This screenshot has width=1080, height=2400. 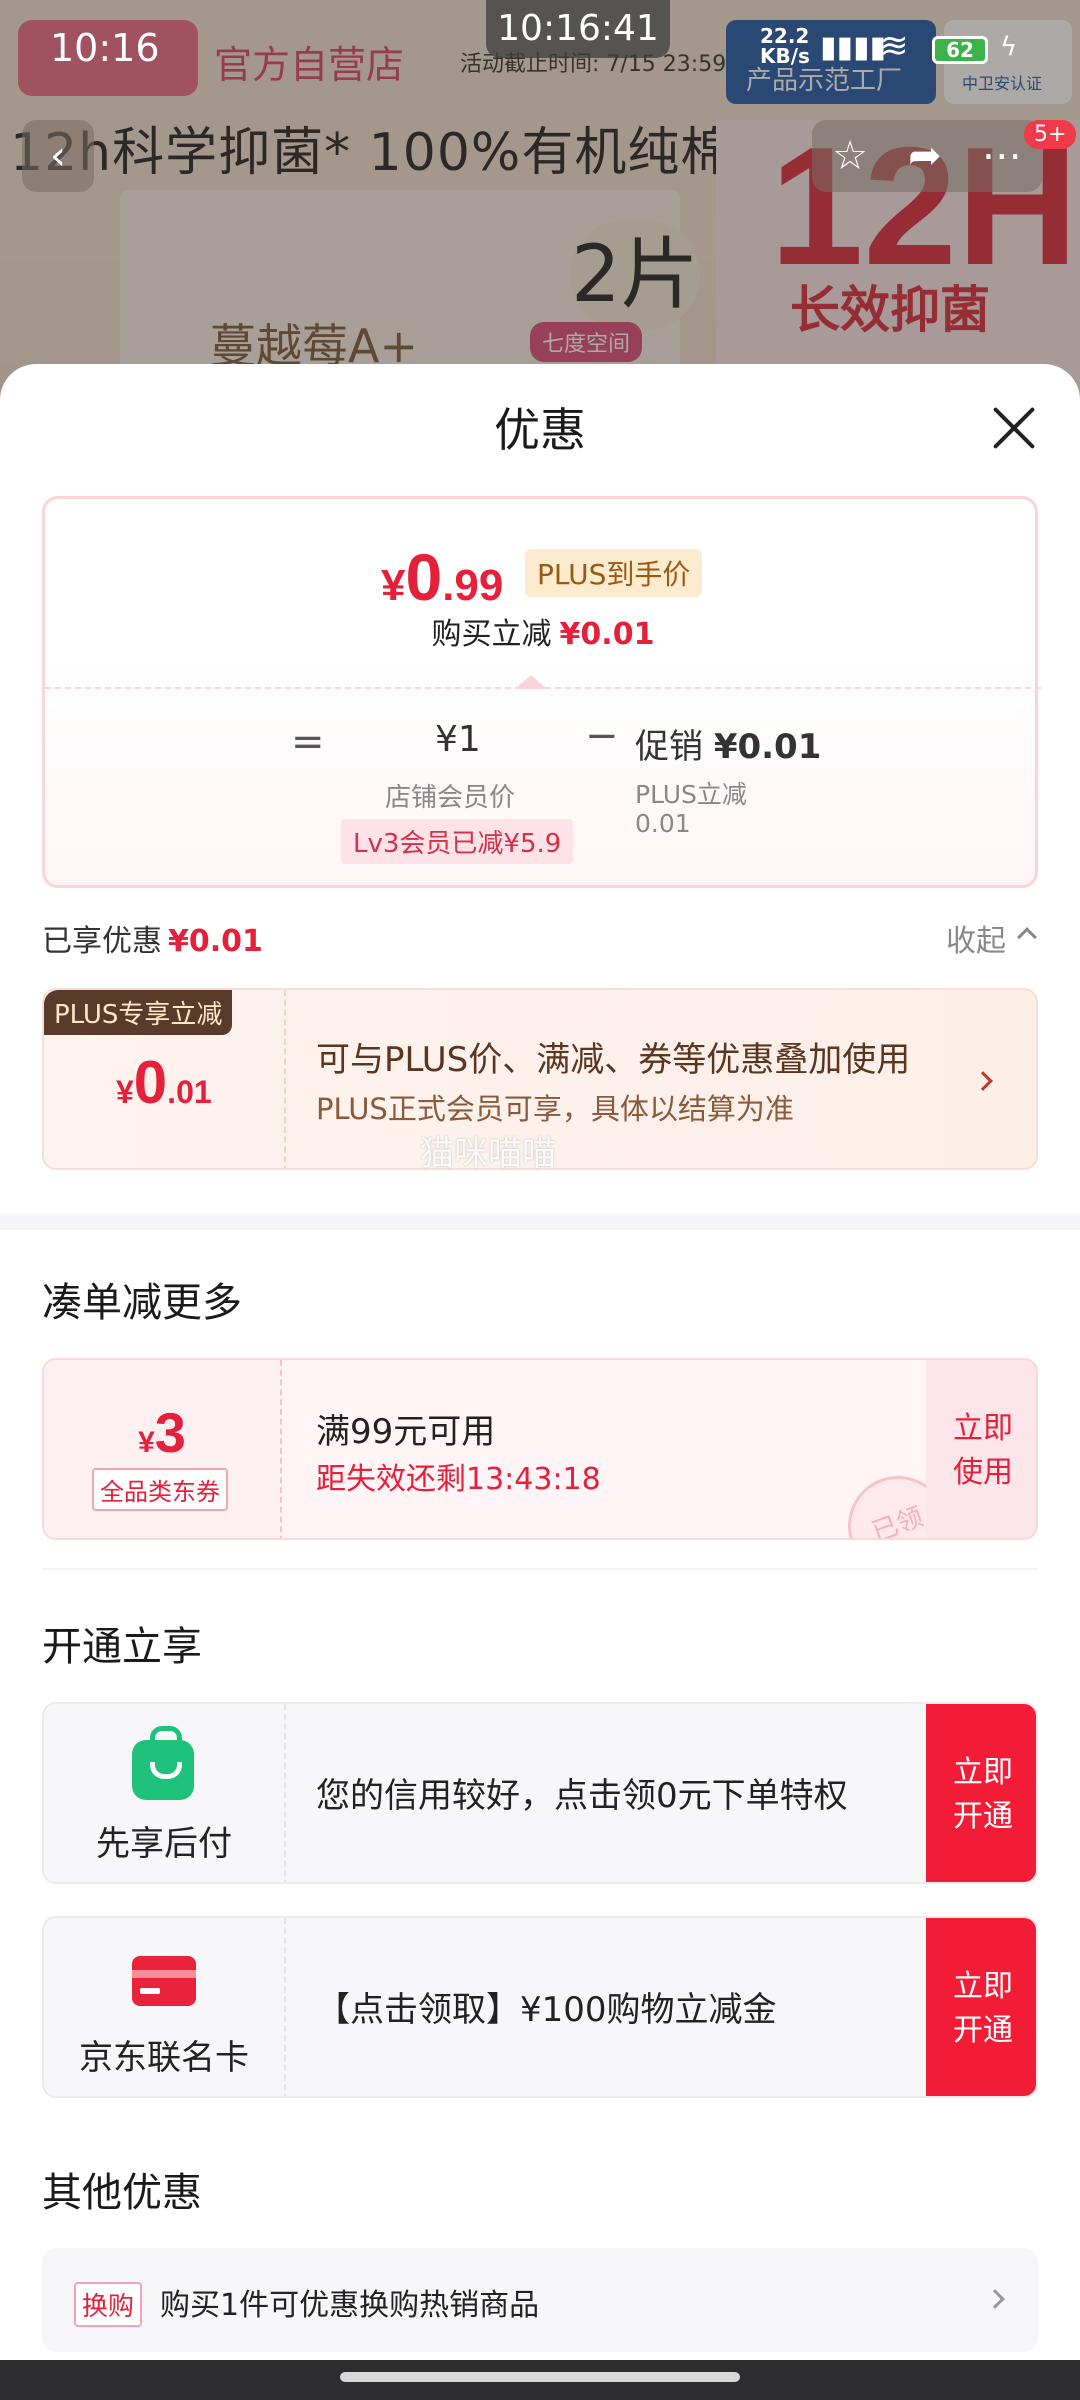 I want to click on plus-offer-currency: ¥, so click(x=125, y=1092).